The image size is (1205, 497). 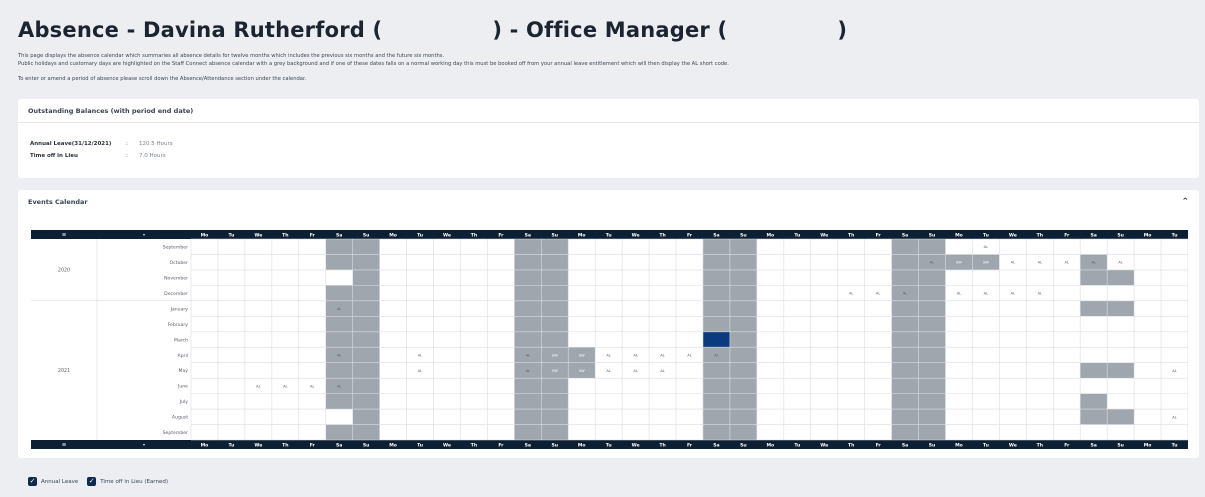 I want to click on events-calendar-header: Events Calendar ⌃, so click(x=608, y=202).